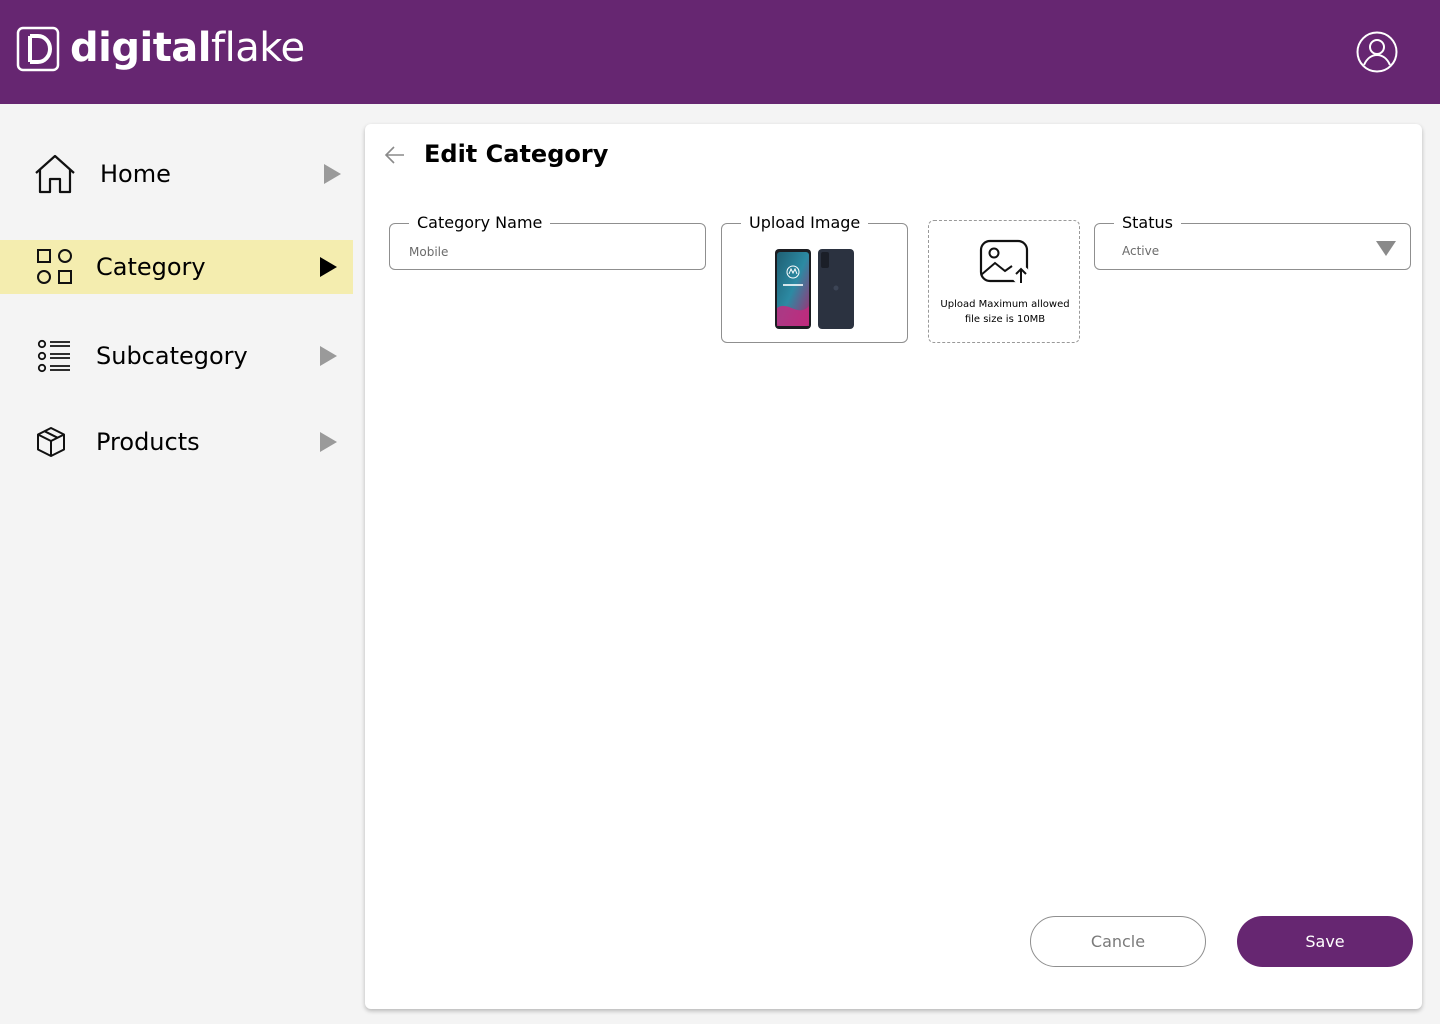  I want to click on brand-name-light: flake, so click(258, 48).